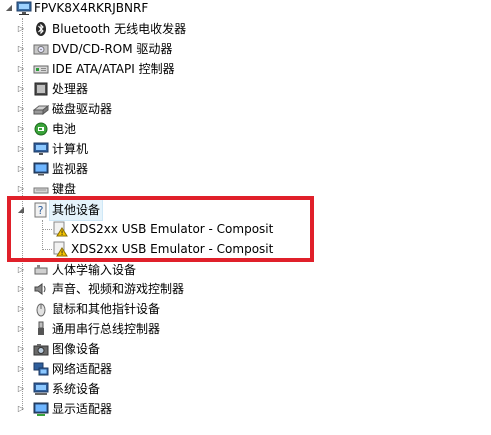 The width and height of the screenshot is (491, 435). I want to click on category-processor: ▷ 处理器, so click(245, 89).